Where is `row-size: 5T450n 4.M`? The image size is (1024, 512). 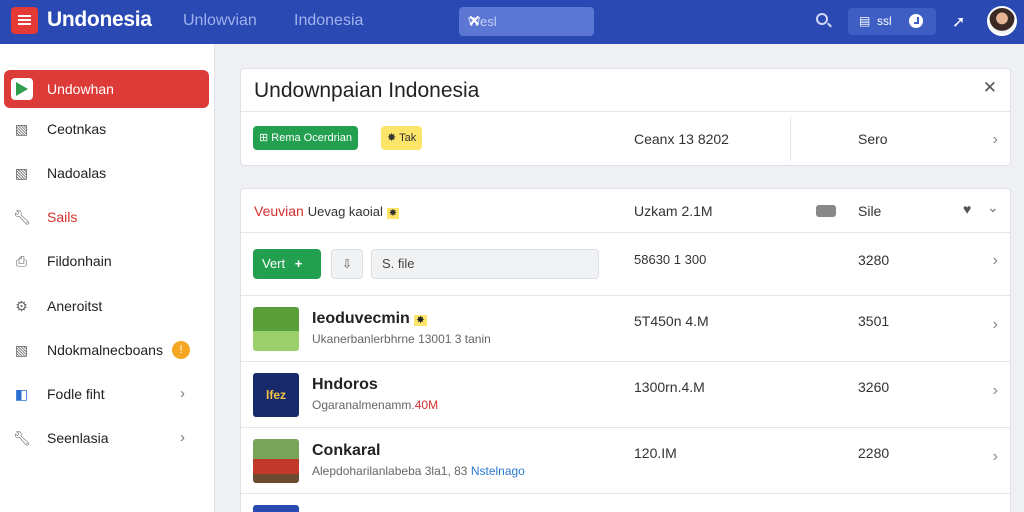
row-size: 5T450n 4.M is located at coordinates (671, 321).